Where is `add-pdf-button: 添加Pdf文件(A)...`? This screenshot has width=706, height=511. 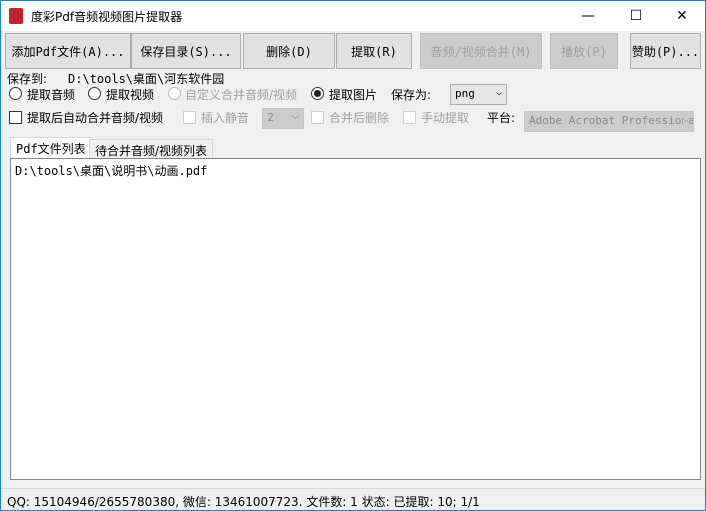
add-pdf-button: 添加Pdf文件(A)... is located at coordinates (68, 51).